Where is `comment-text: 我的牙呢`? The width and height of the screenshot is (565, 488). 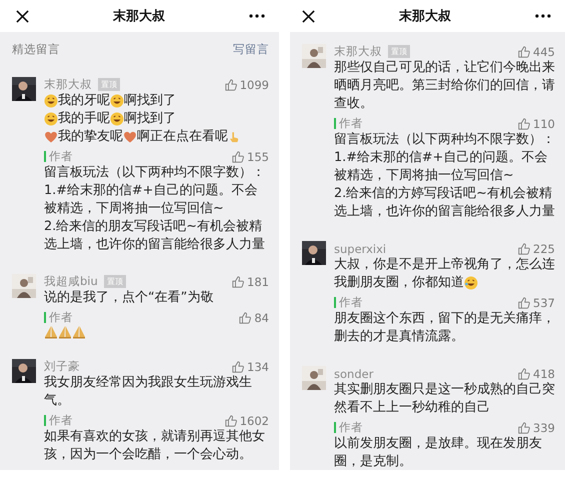 comment-text: 我的牙呢 is located at coordinates (84, 101).